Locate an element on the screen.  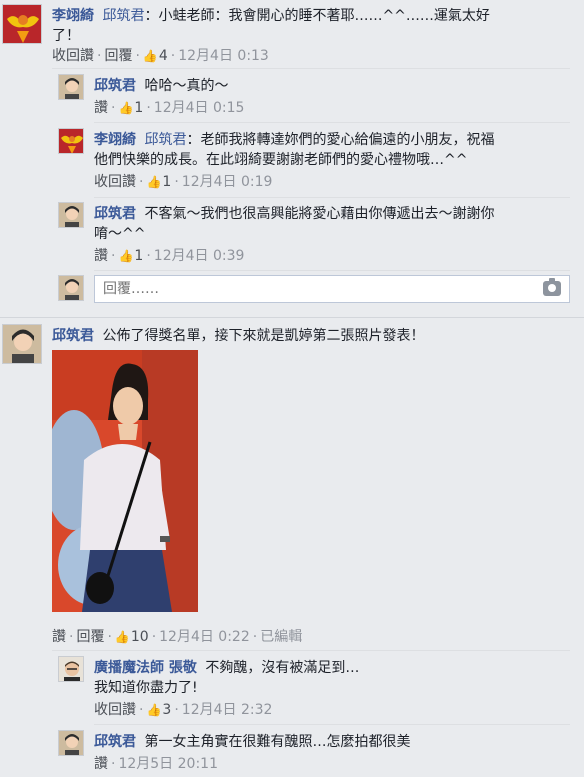
reply-meta: 讚 · 👍1 · 12月4日 0:39 is located at coordinates (169, 256).